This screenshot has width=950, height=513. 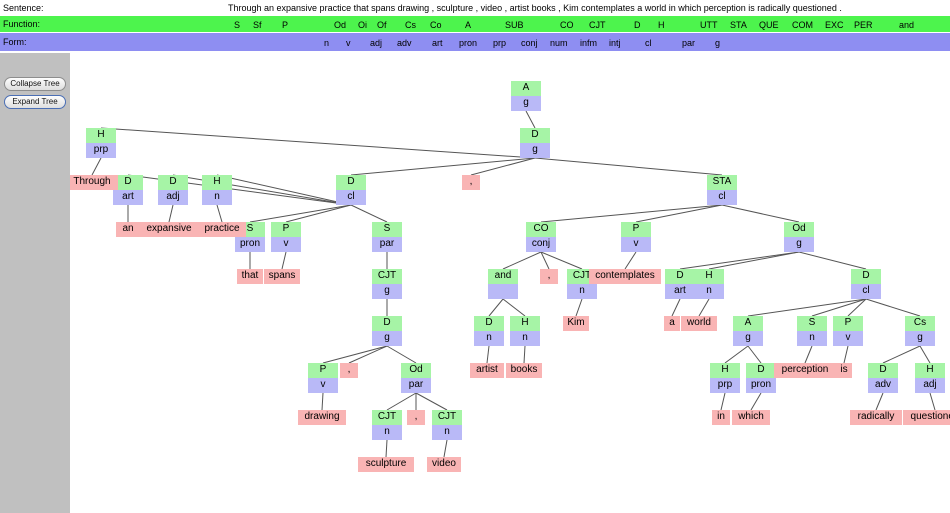 What do you see at coordinates (738, 25) in the screenshot?
I see `function-tag-sta: STA` at bounding box center [738, 25].